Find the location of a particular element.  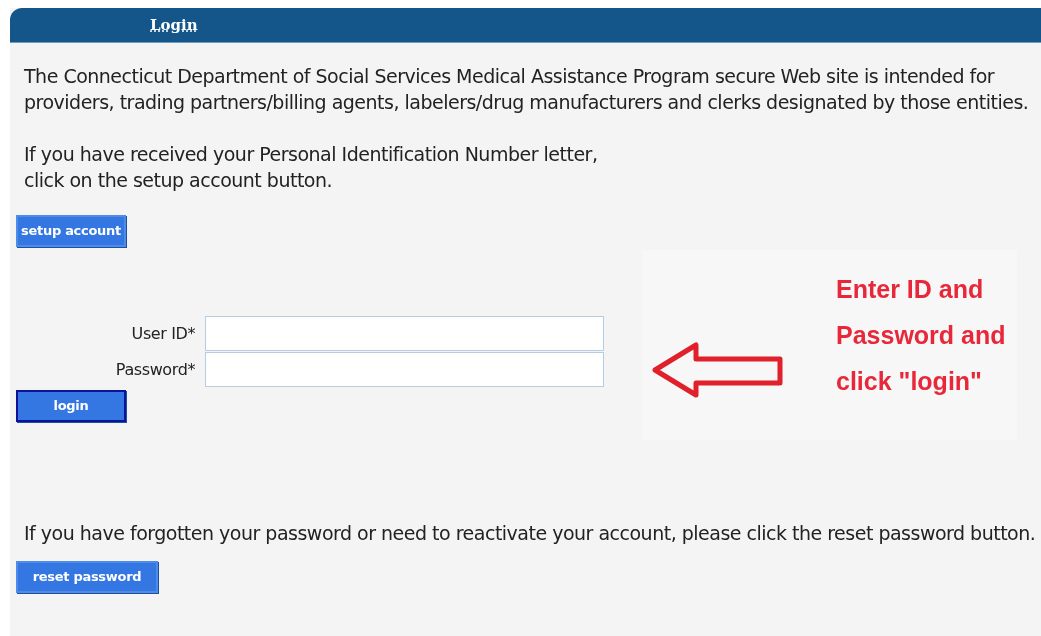

setup-text: click on the setup account button. is located at coordinates (179, 180).